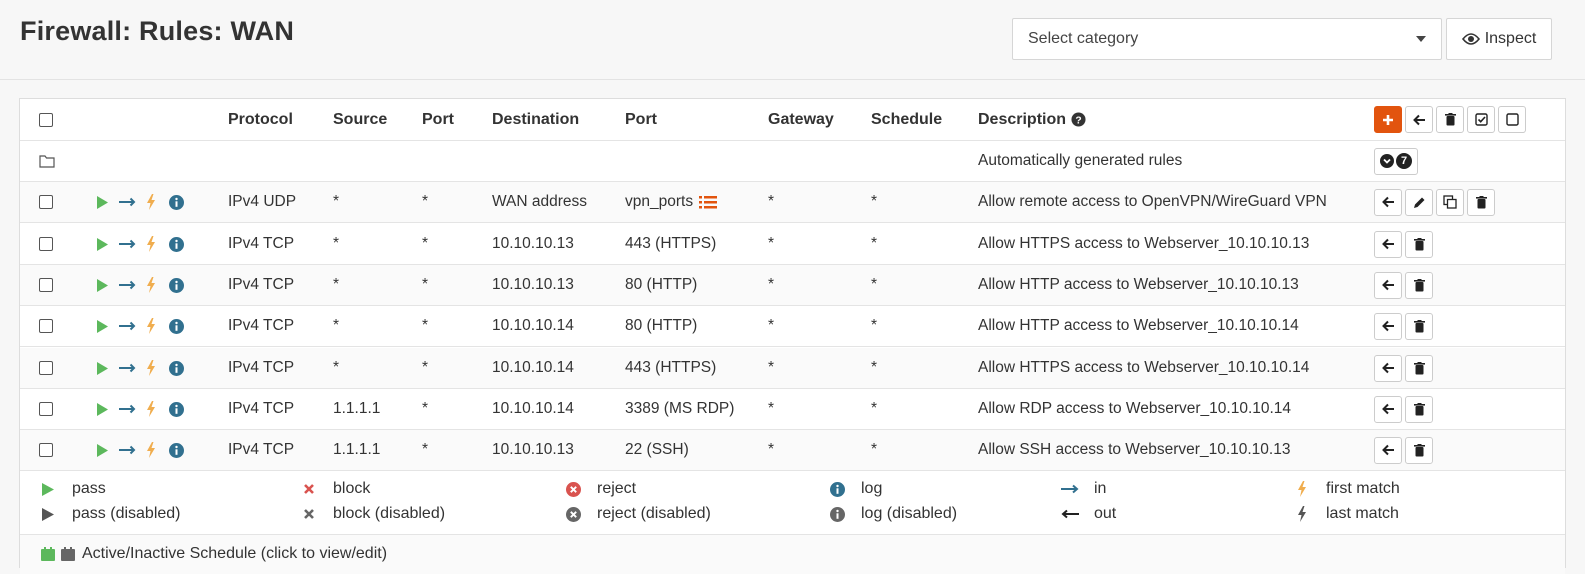  I want to click on clone-rule-button, so click(1450, 202).